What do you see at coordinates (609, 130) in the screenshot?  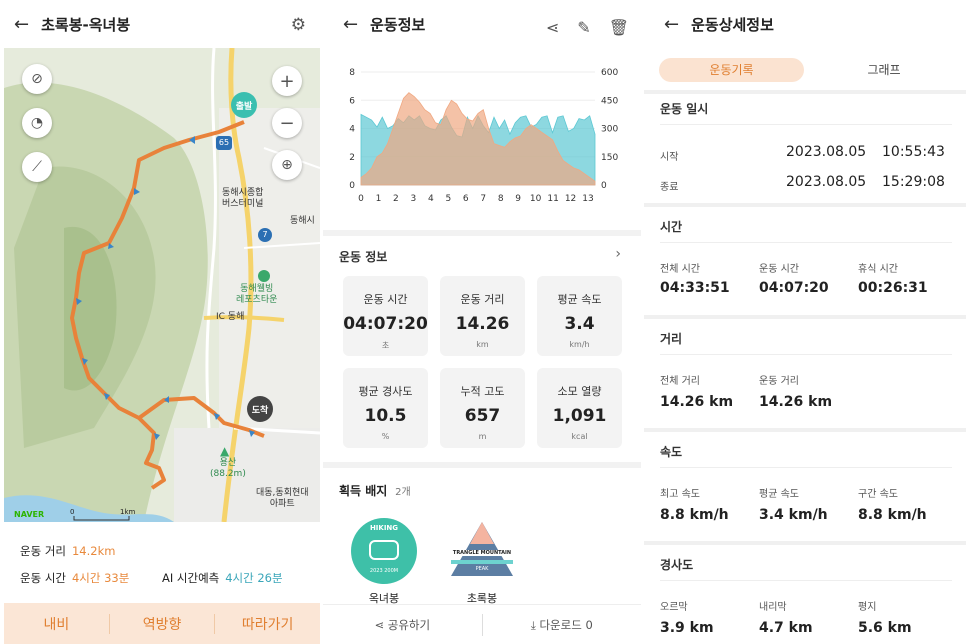 I see `y-right-tick: 300` at bounding box center [609, 130].